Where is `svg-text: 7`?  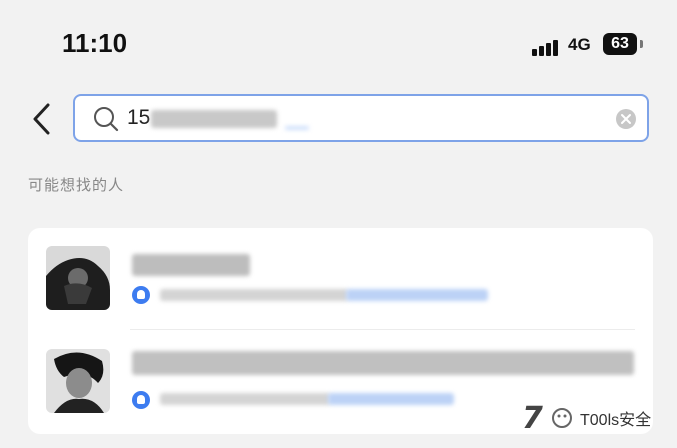 svg-text: 7 is located at coordinates (532, 418).